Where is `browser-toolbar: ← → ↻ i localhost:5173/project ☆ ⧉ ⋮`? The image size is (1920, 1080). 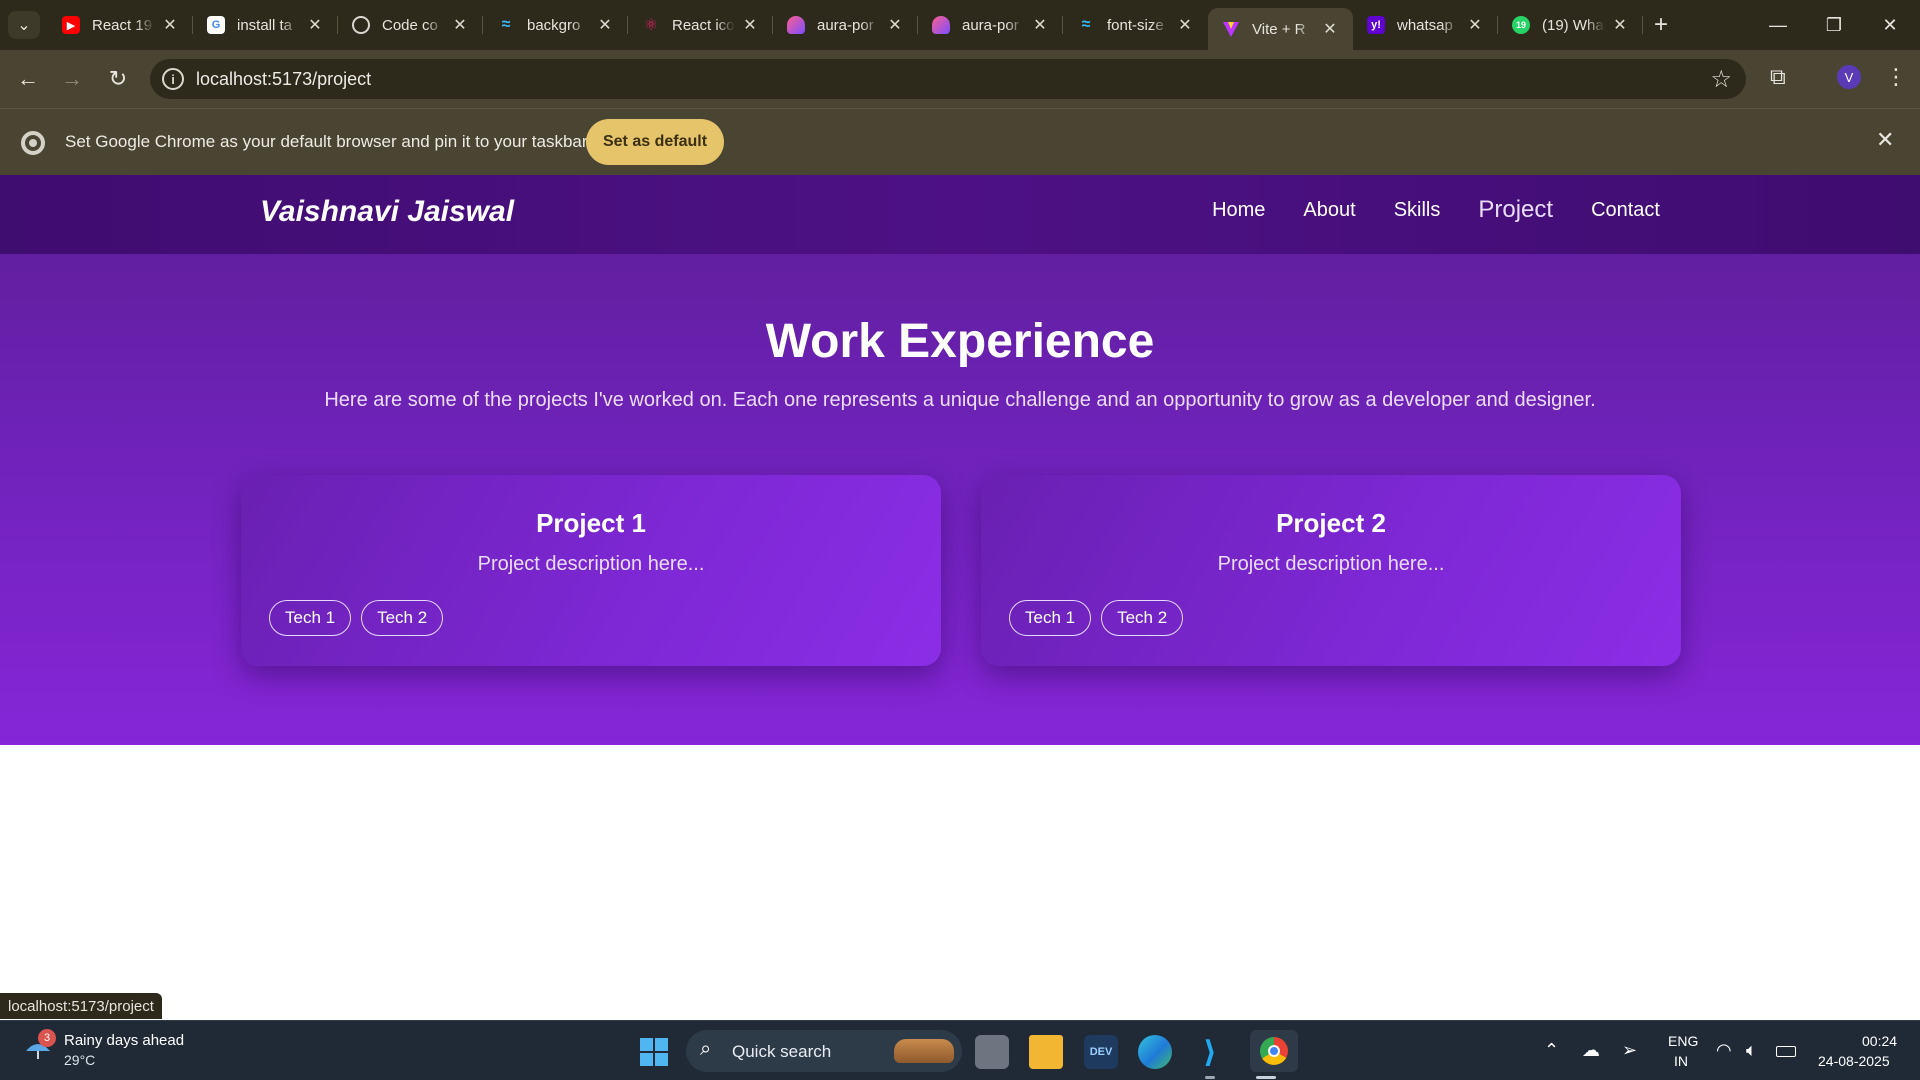 browser-toolbar: ← → ↻ i localhost:5173/project ☆ ⧉ ⋮ is located at coordinates (960, 79).